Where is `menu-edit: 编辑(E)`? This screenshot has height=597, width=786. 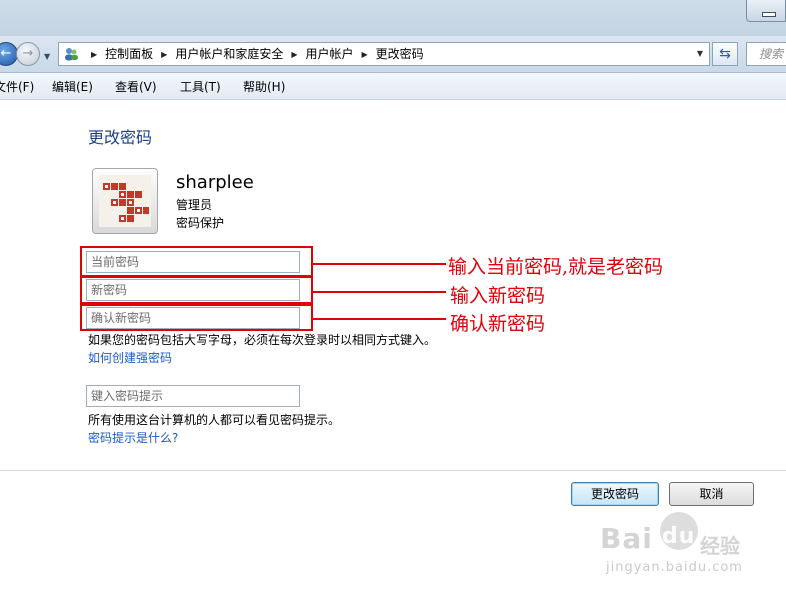
menu-edit: 编辑(E) is located at coordinates (72, 86).